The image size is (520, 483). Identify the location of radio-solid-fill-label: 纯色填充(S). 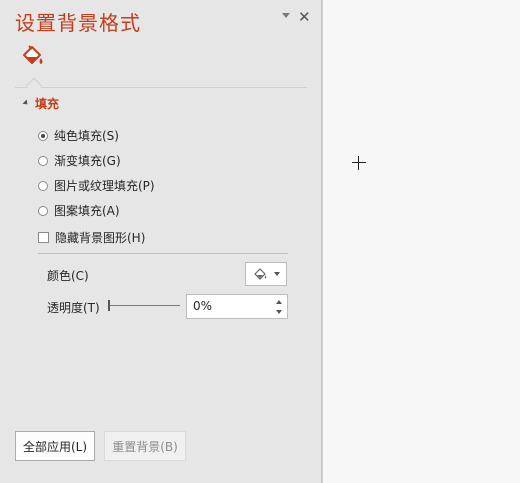
(86, 136).